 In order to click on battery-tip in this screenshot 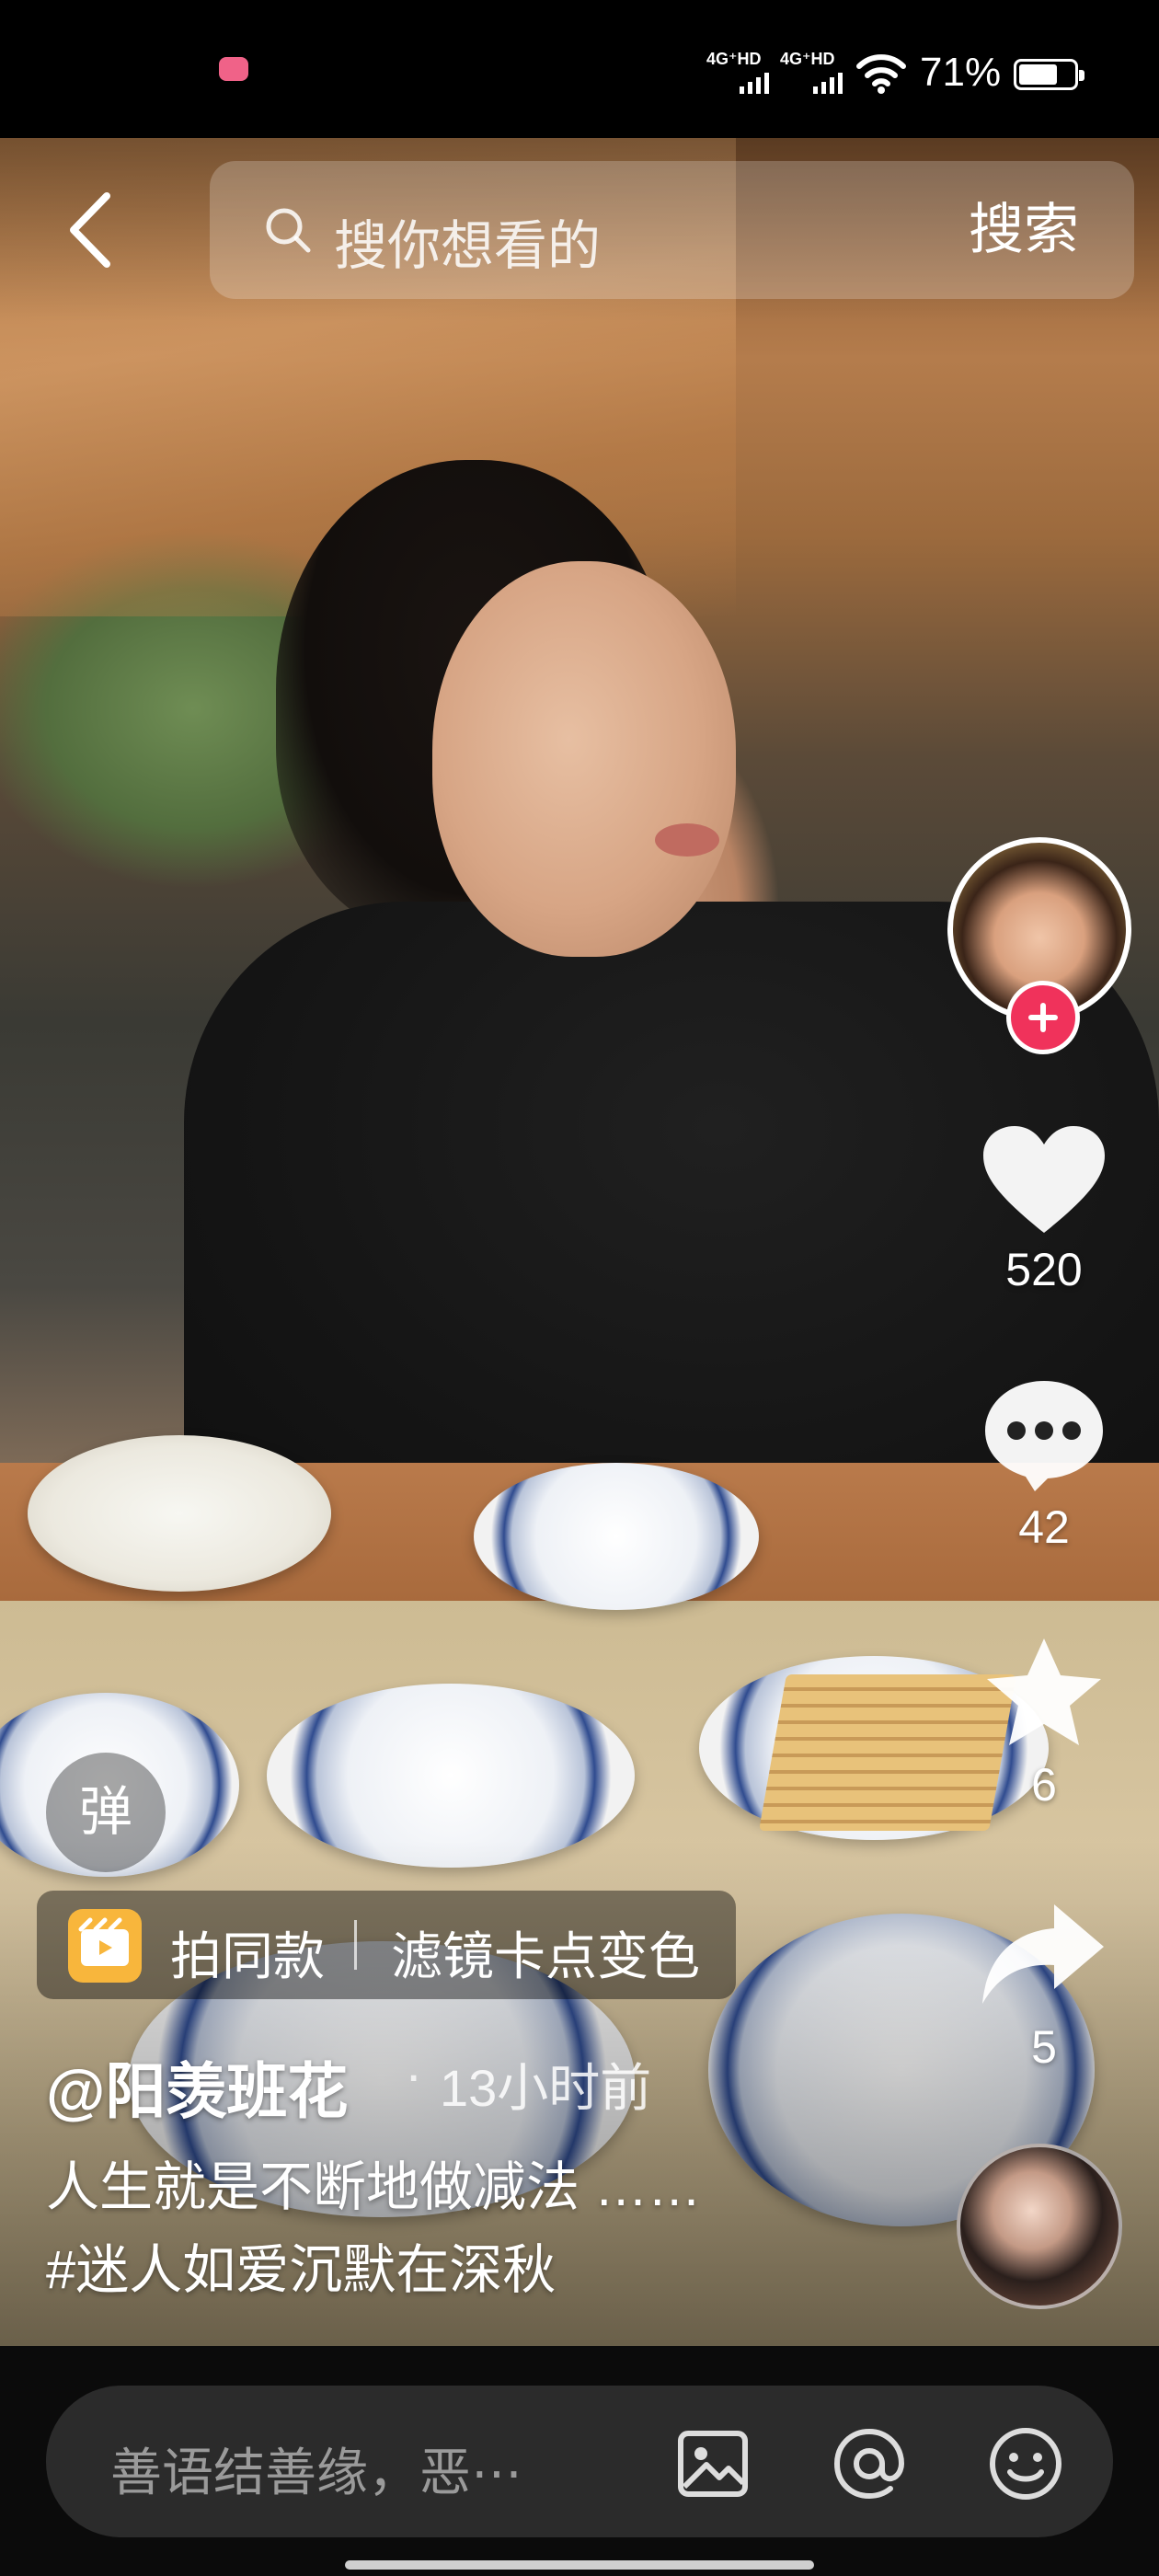, I will do `click(1081, 75)`.